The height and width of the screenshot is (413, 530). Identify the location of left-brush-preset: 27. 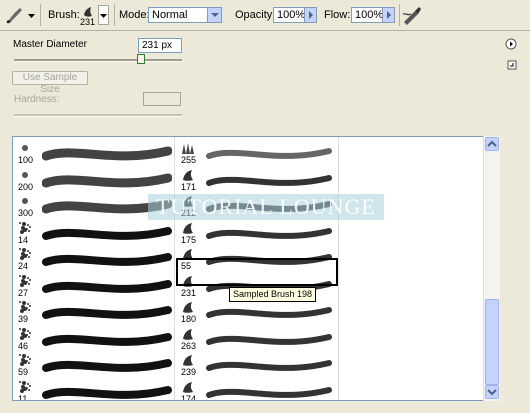
(96, 287).